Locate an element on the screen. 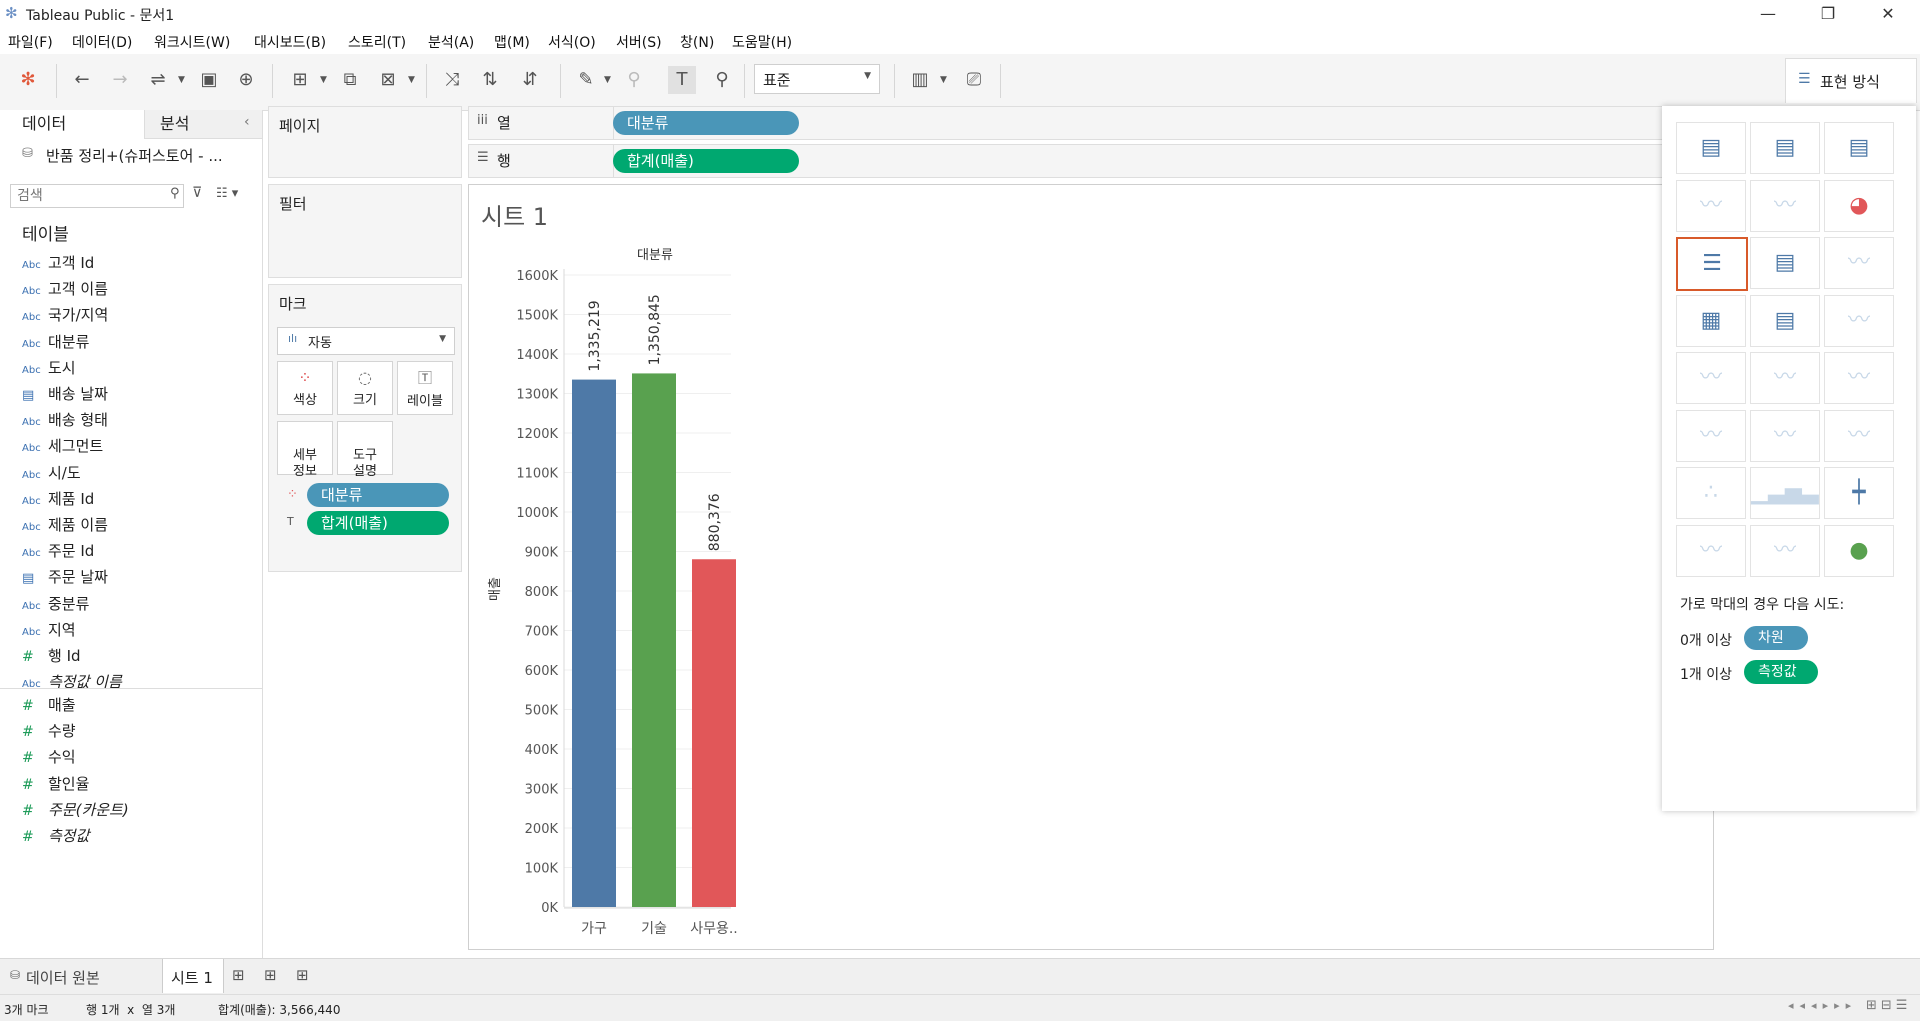  filled-map-icon: 〰 is located at coordinates (1785, 205).